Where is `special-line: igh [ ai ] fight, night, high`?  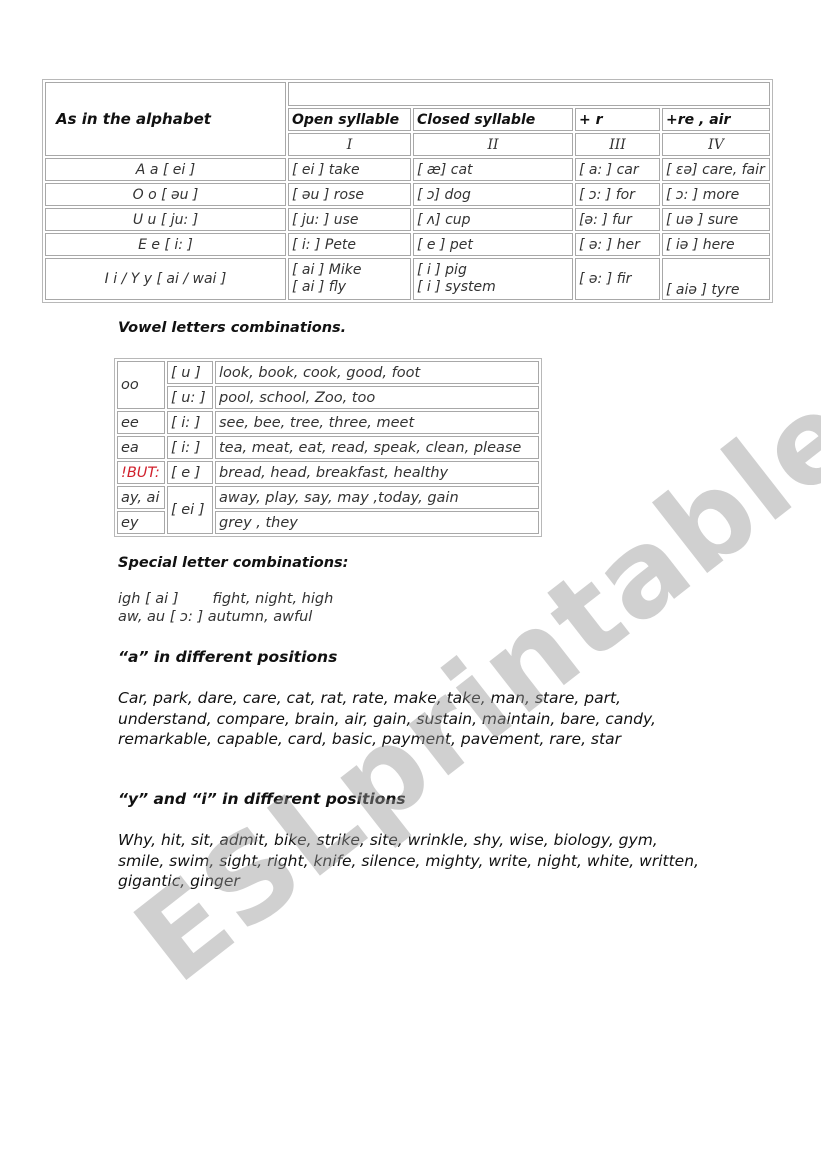 special-line: igh [ ai ] fight, night, high is located at coordinates (225, 599).